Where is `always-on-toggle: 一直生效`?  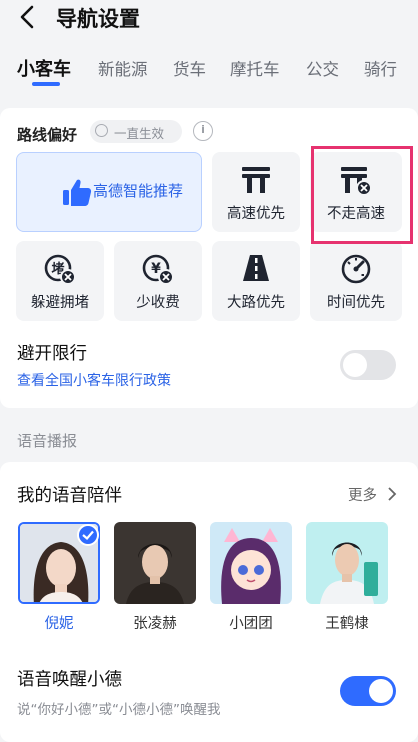
always-on-toggle: 一直生效 is located at coordinates (136, 131).